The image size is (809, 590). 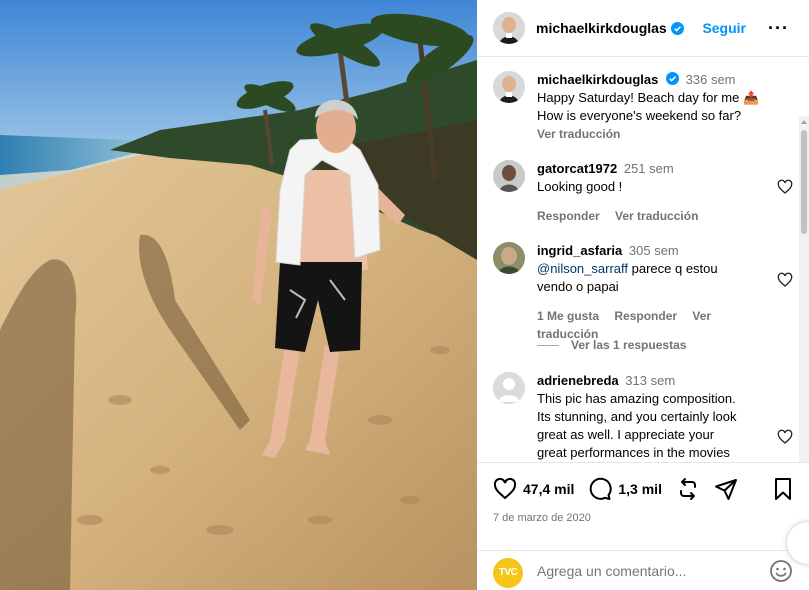 What do you see at coordinates (628, 345) in the screenshot?
I see `view-replies-label: Ver las 1 respuestas` at bounding box center [628, 345].